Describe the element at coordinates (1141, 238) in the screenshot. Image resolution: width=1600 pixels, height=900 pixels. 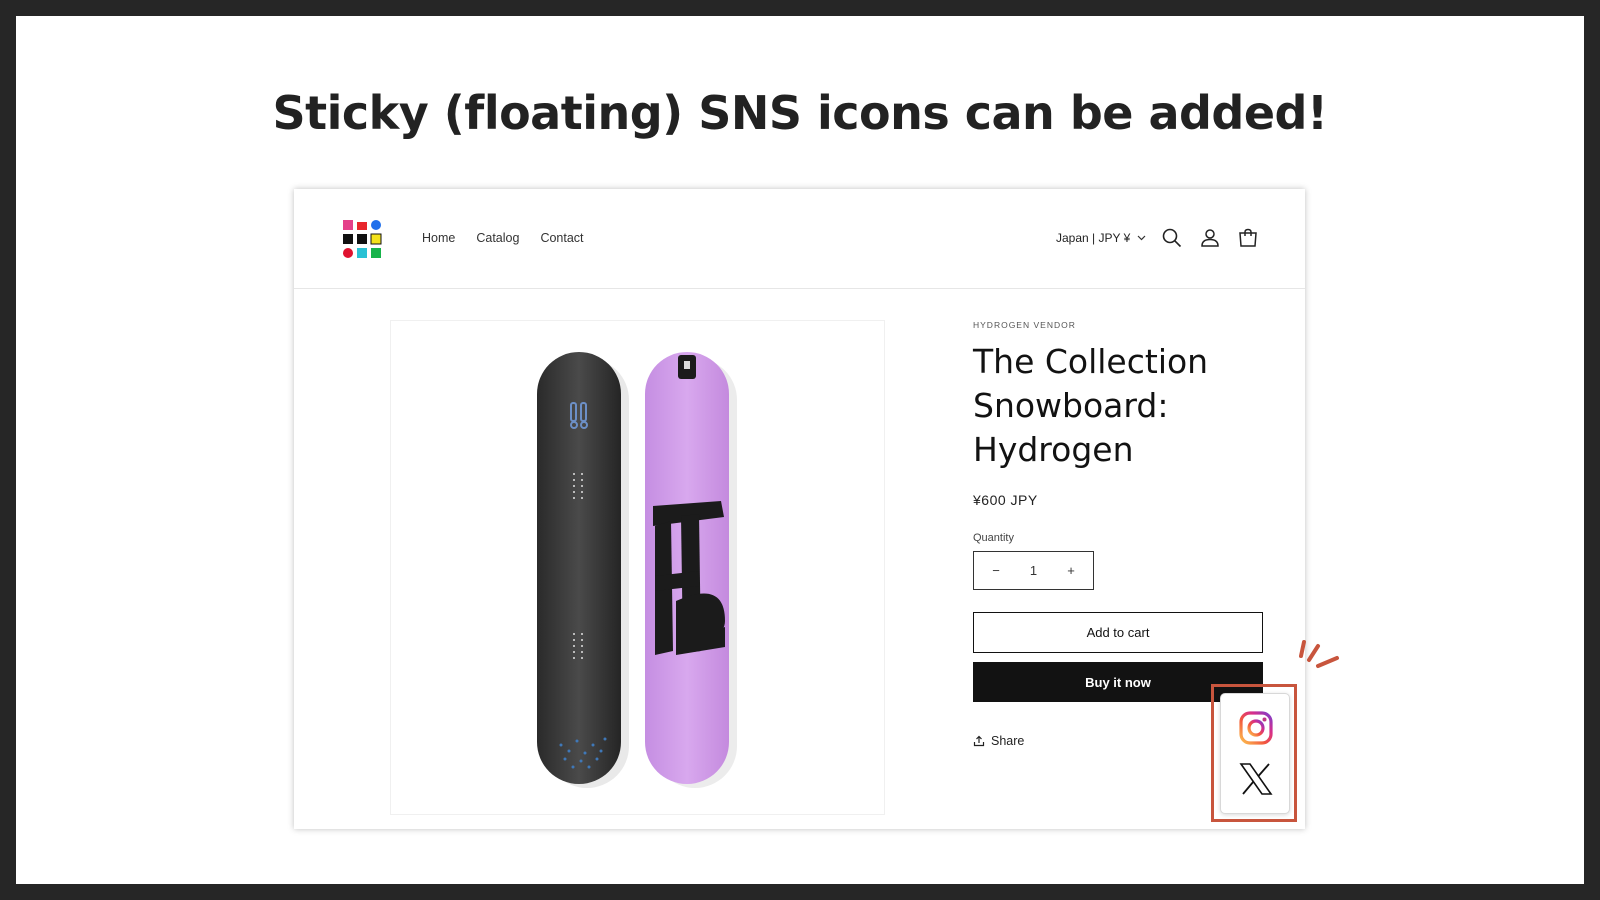
I see `chevron-down-icon` at that location.